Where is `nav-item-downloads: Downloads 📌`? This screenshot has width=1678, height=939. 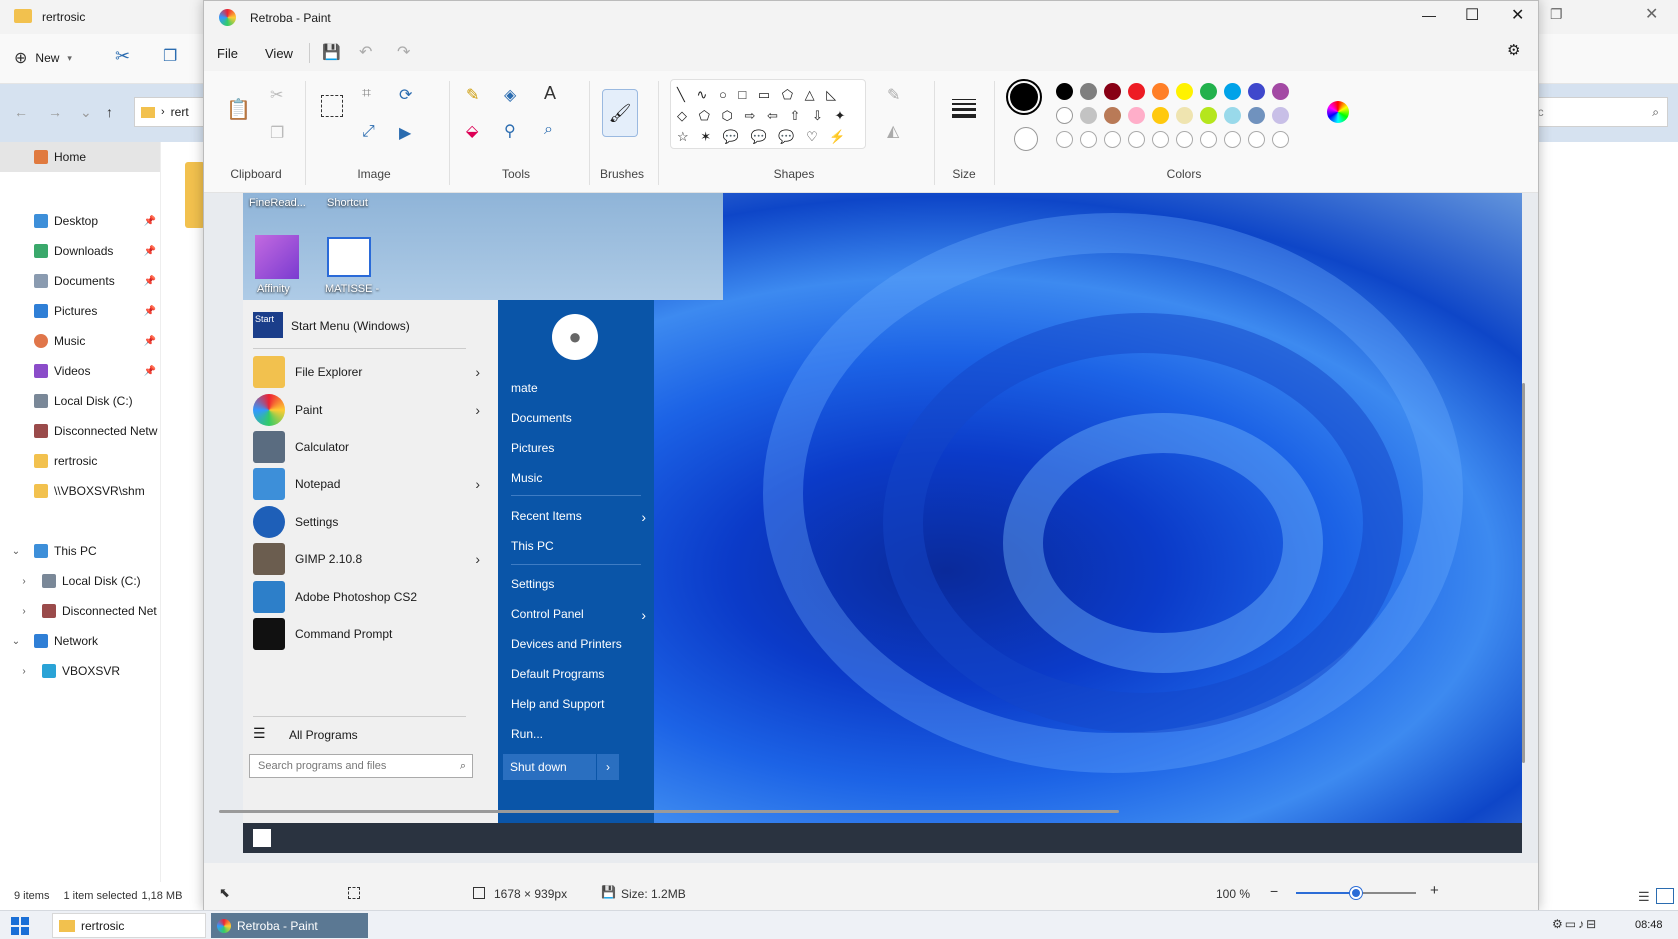
nav-item-downloads: Downloads 📌 is located at coordinates (80, 251).